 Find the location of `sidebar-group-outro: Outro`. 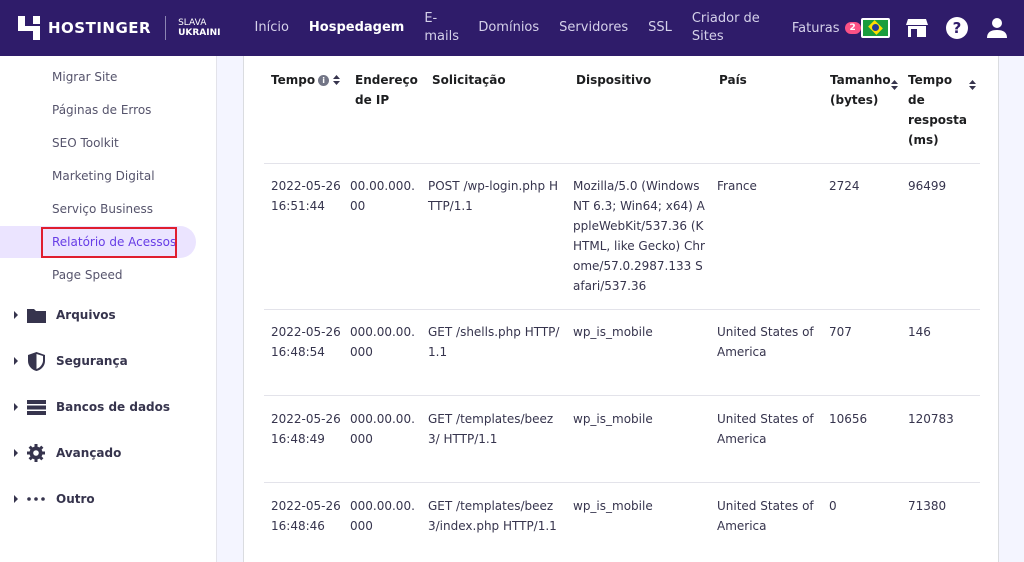

sidebar-group-outro: Outro is located at coordinates (54, 499).